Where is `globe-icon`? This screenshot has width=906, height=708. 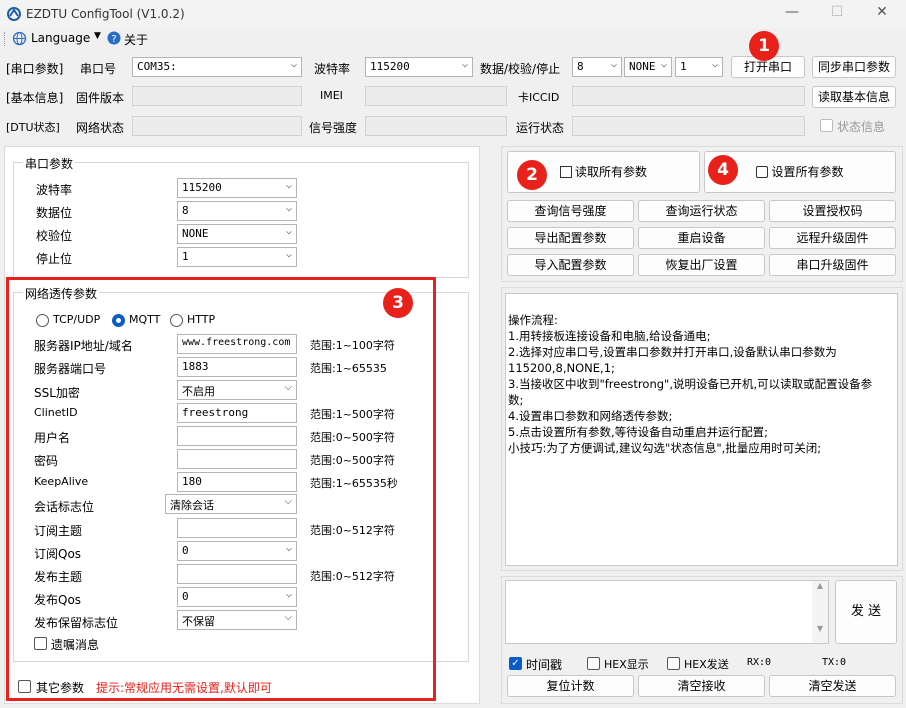
globe-icon is located at coordinates (19, 38).